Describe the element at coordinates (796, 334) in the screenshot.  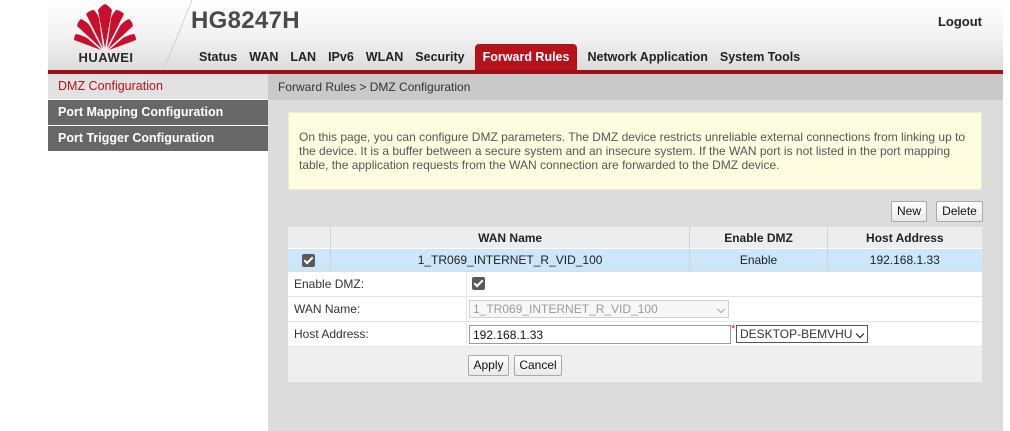
I see `device-select-value: DESKTOP-BEMVHU` at that location.